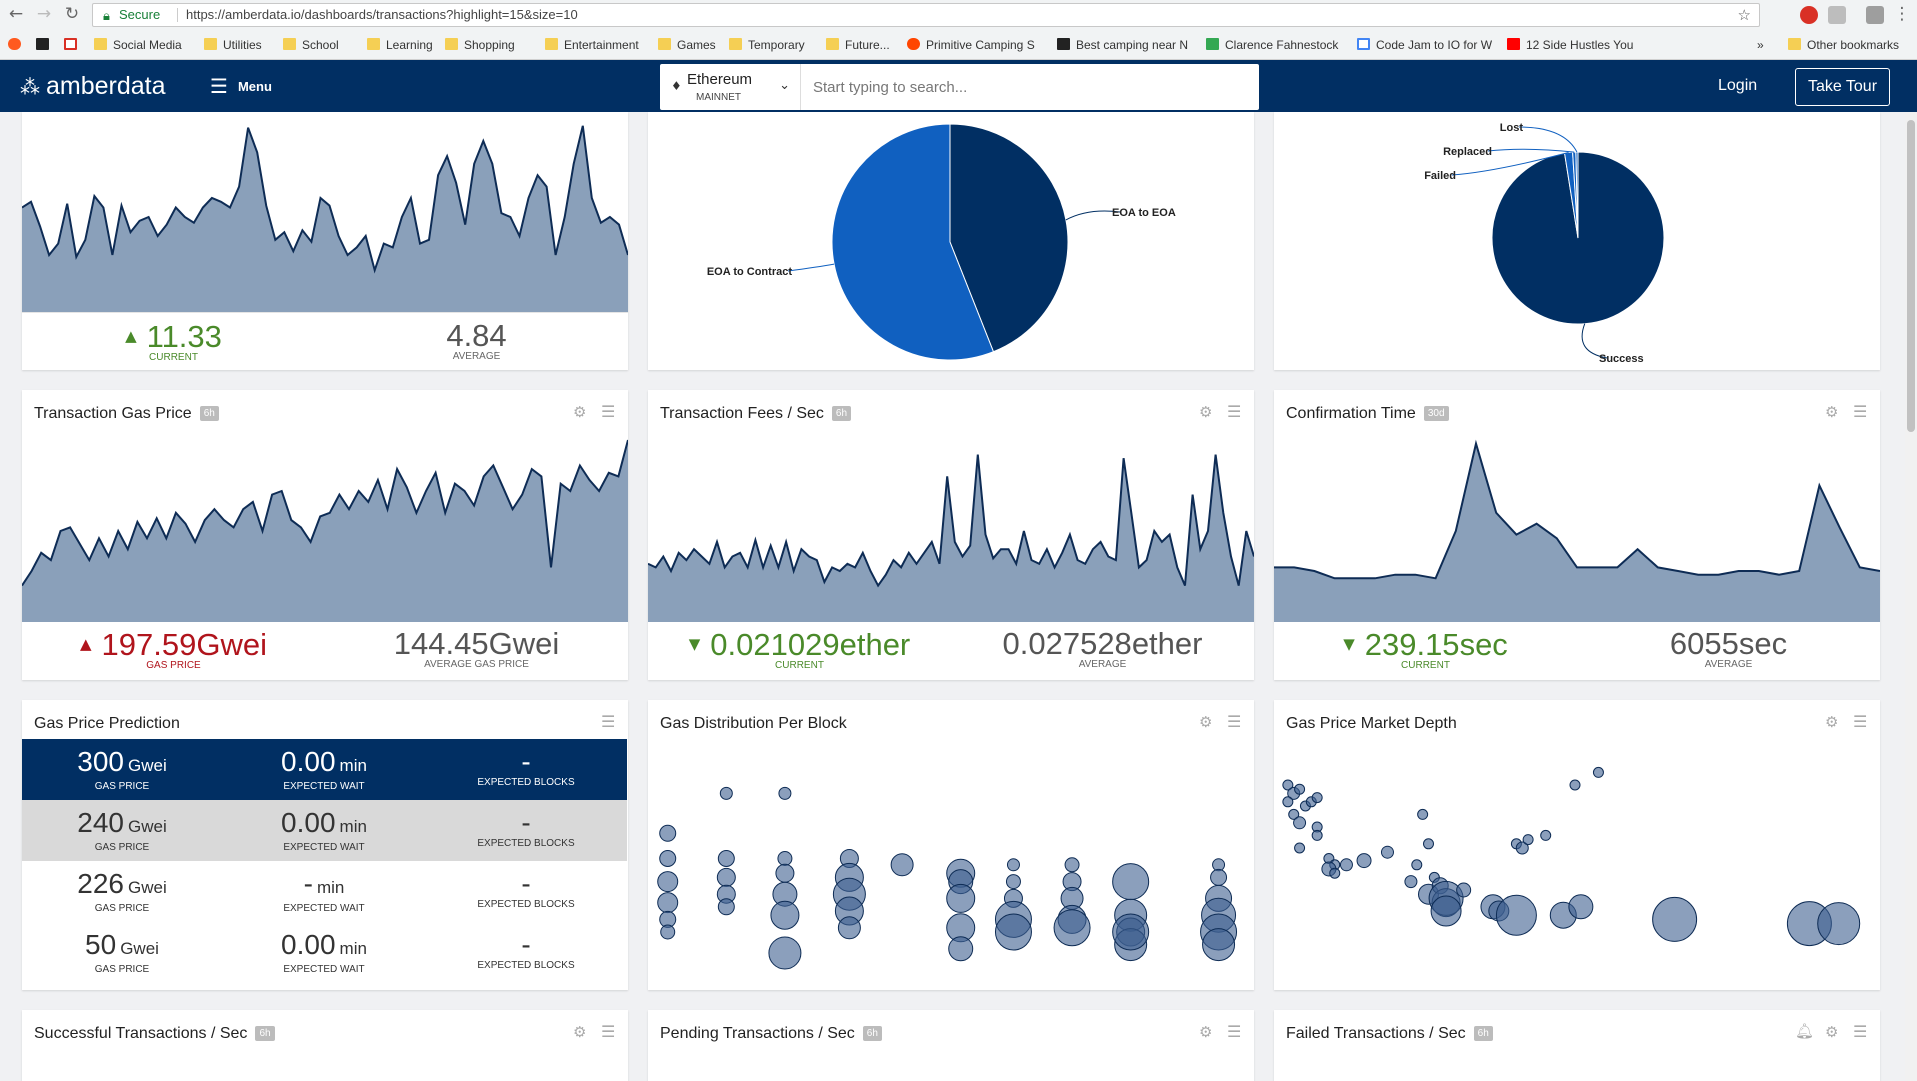  I want to click on profile-icon, so click(1875, 15).